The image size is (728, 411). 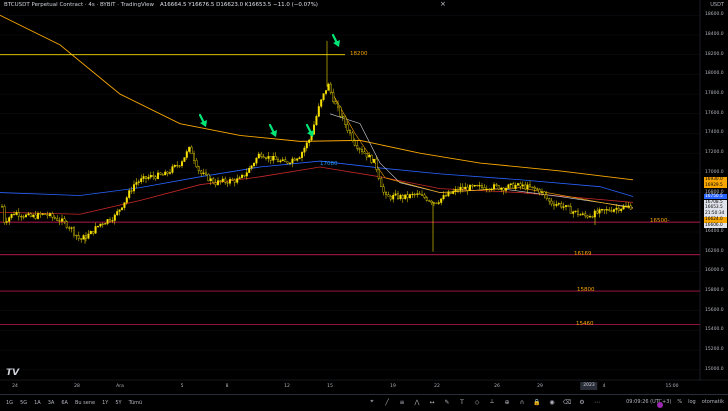 What do you see at coordinates (585, 323) in the screenshot?
I see `level-label: 15460` at bounding box center [585, 323].